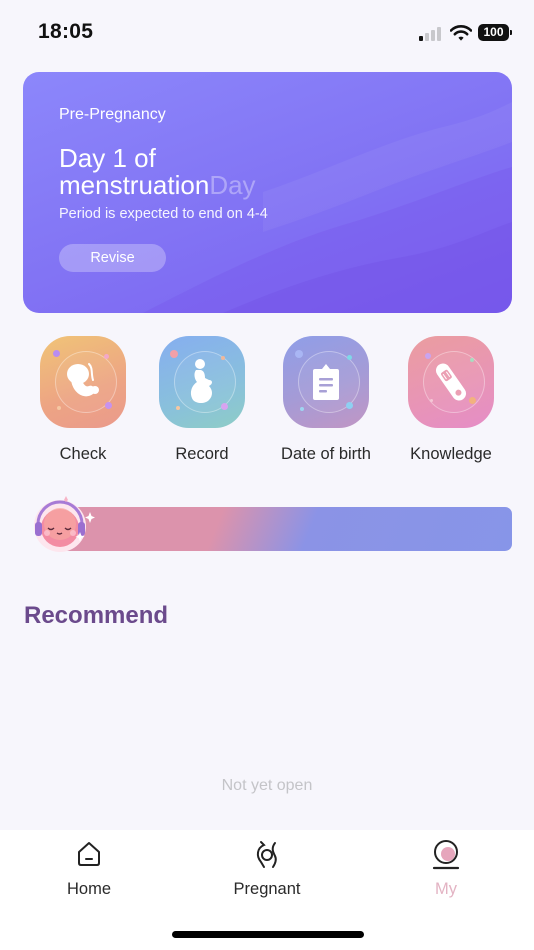  What do you see at coordinates (163, 214) in the screenshot?
I see `period-end-text: Period is expected to end on 4-4` at bounding box center [163, 214].